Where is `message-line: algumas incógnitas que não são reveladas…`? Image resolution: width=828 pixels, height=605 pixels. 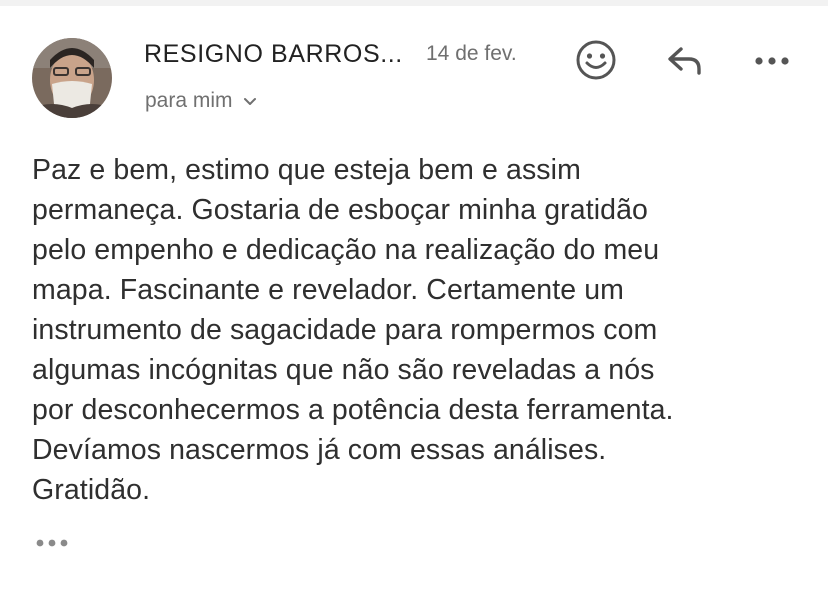
message-line: algumas incógnitas que não são reveladas… is located at coordinates (343, 370).